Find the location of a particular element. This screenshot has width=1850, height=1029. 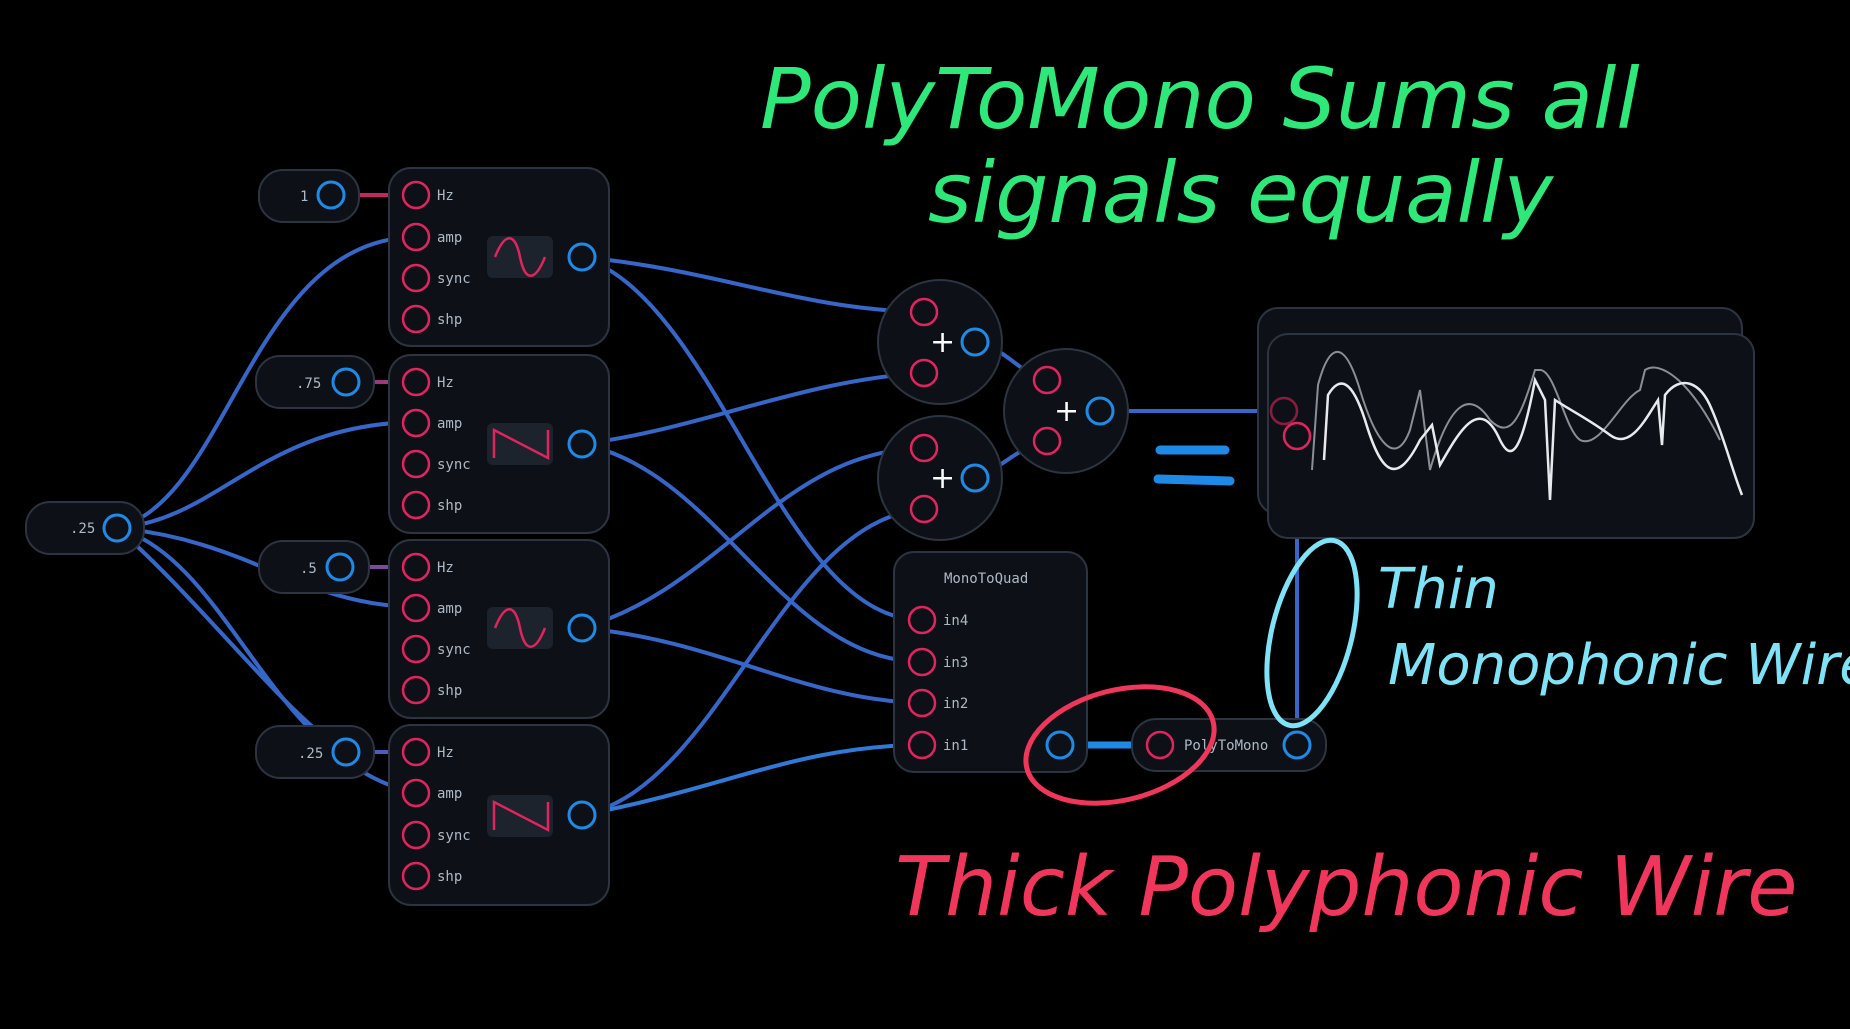

hz-const-2-value: .75 is located at coordinates (308, 384).